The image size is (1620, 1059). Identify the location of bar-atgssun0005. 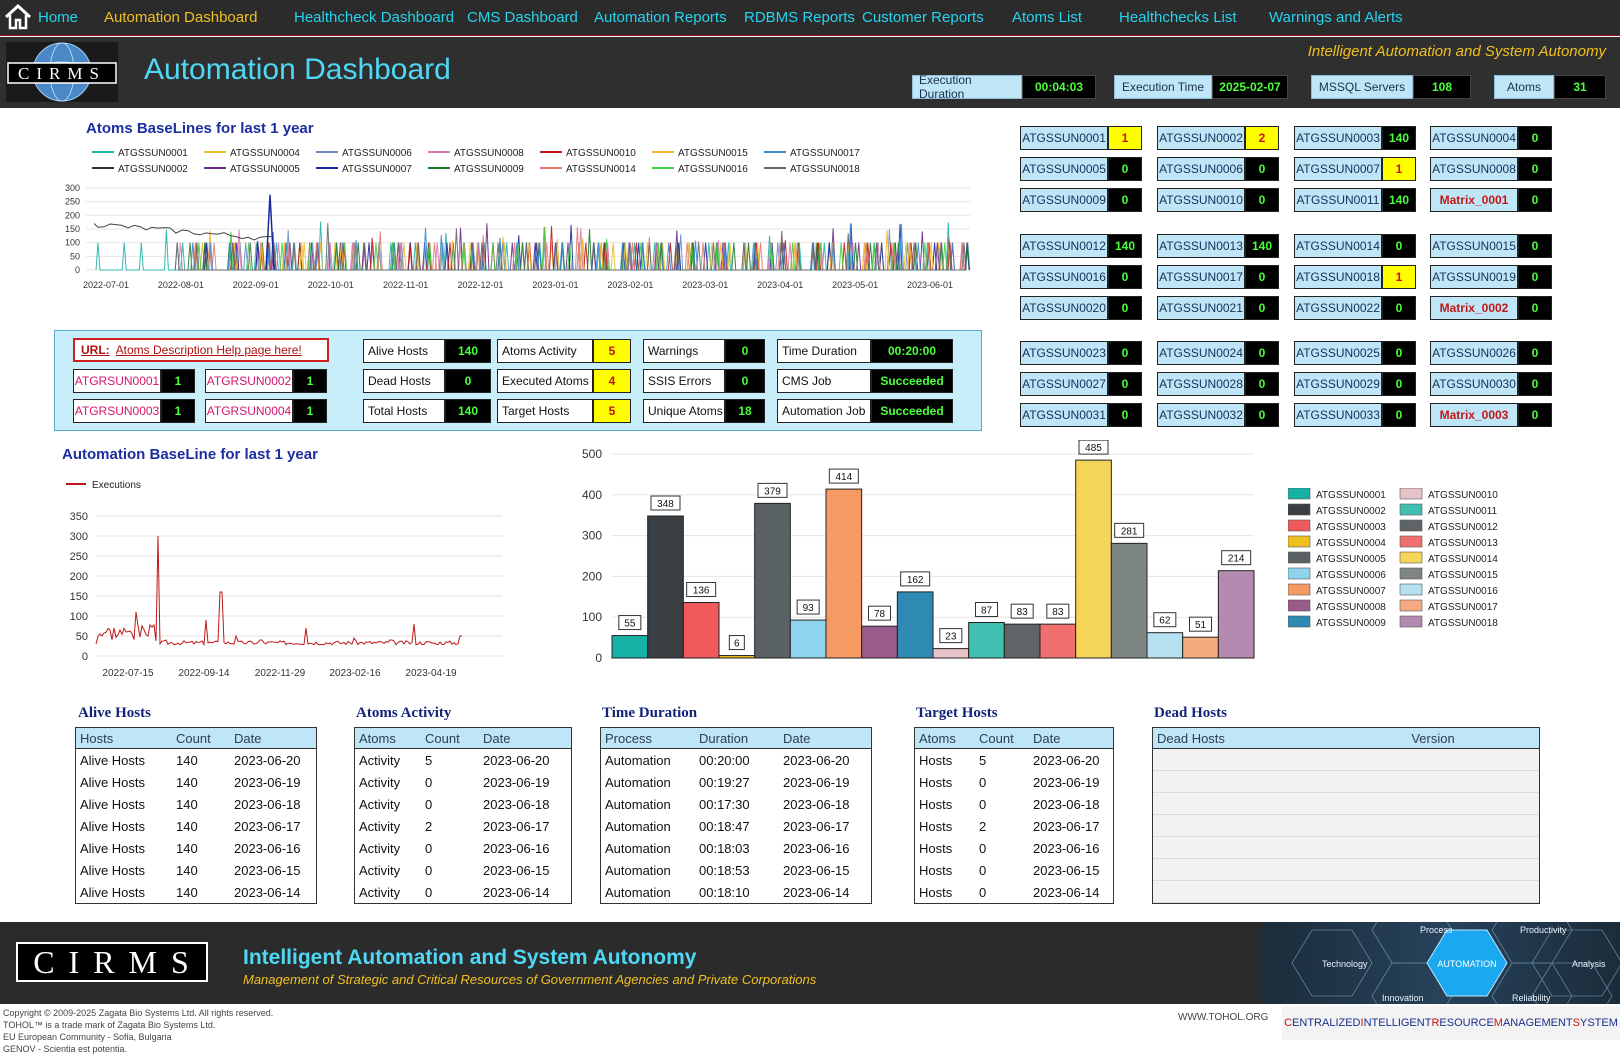
(772, 580).